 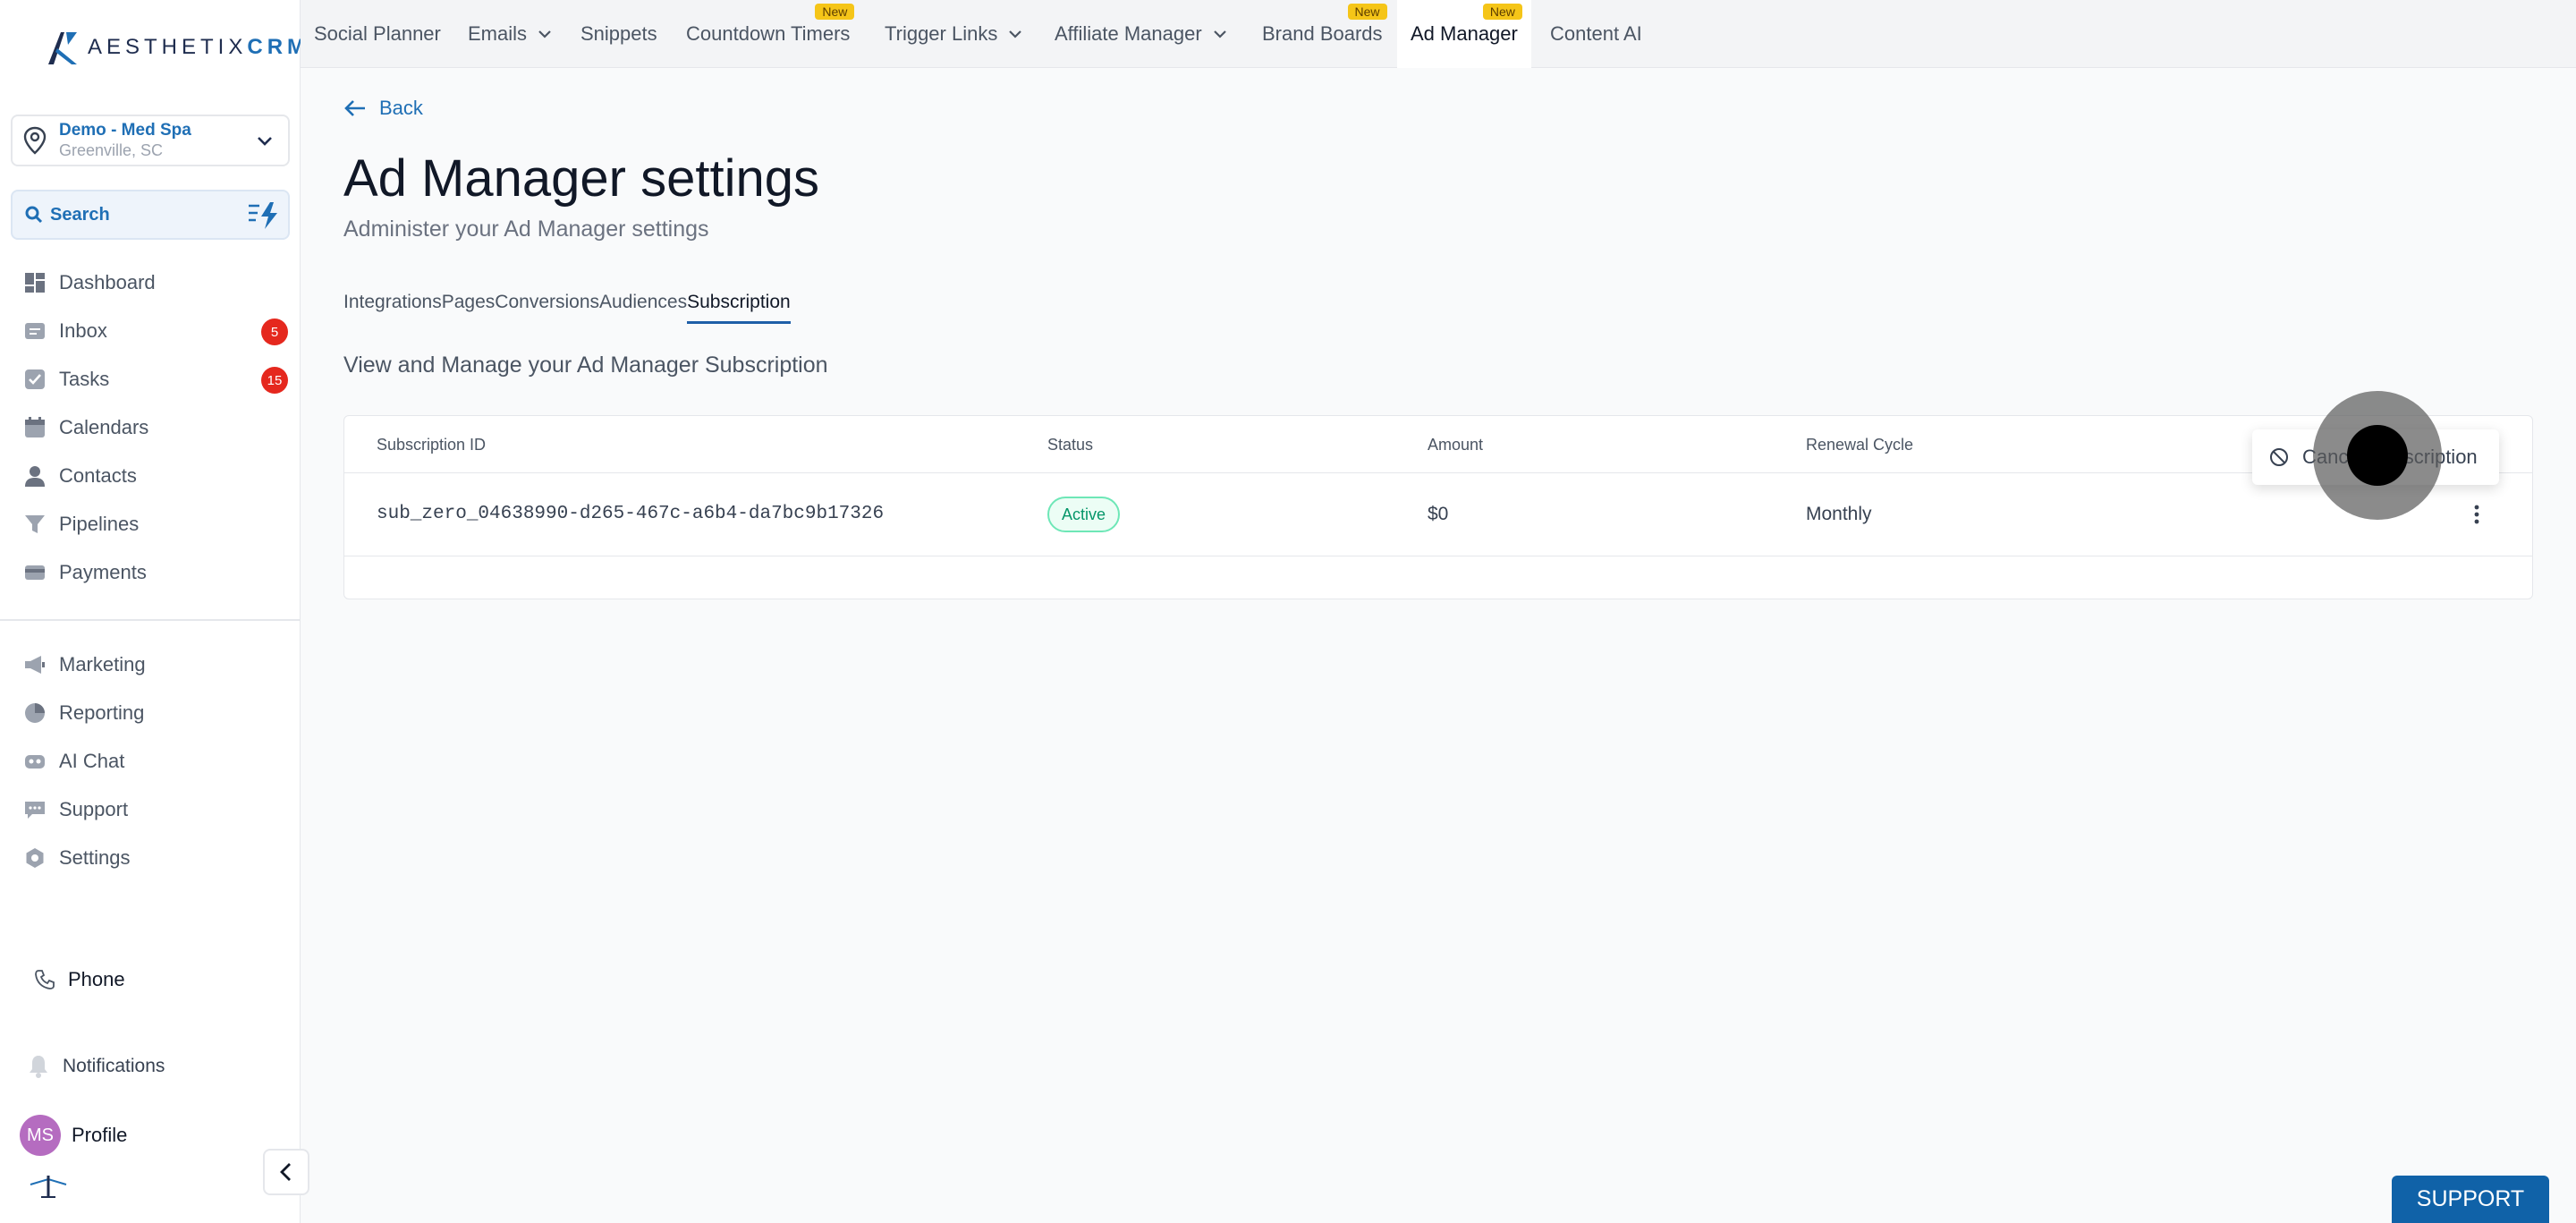 I want to click on sidebar-item-label: Marketing, so click(x=102, y=664).